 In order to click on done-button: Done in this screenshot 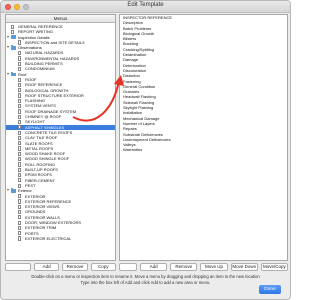, I will do `click(270, 289)`.